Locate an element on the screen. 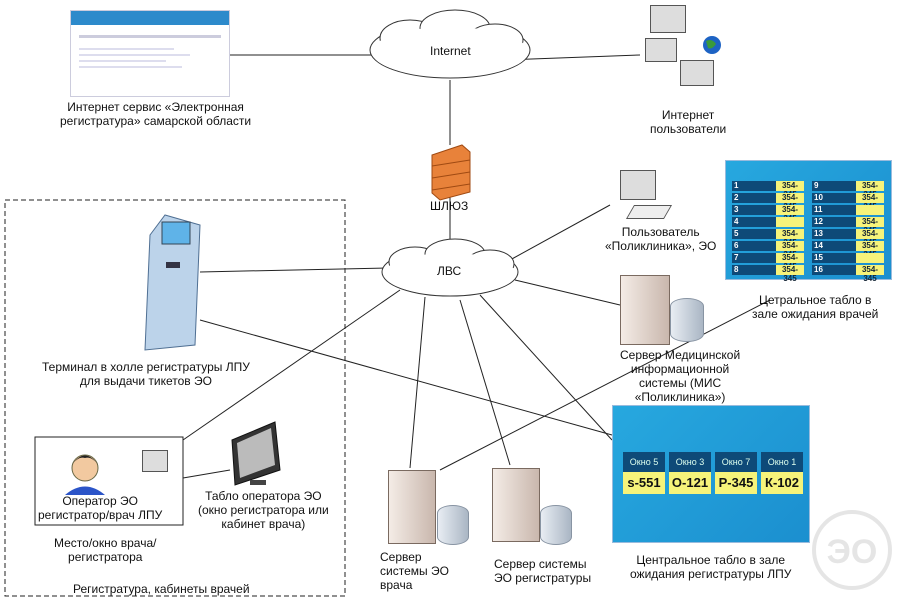 The width and height of the screenshot is (901, 600). window-call-card: Окно 3 О-121 is located at coordinates (690, 473).